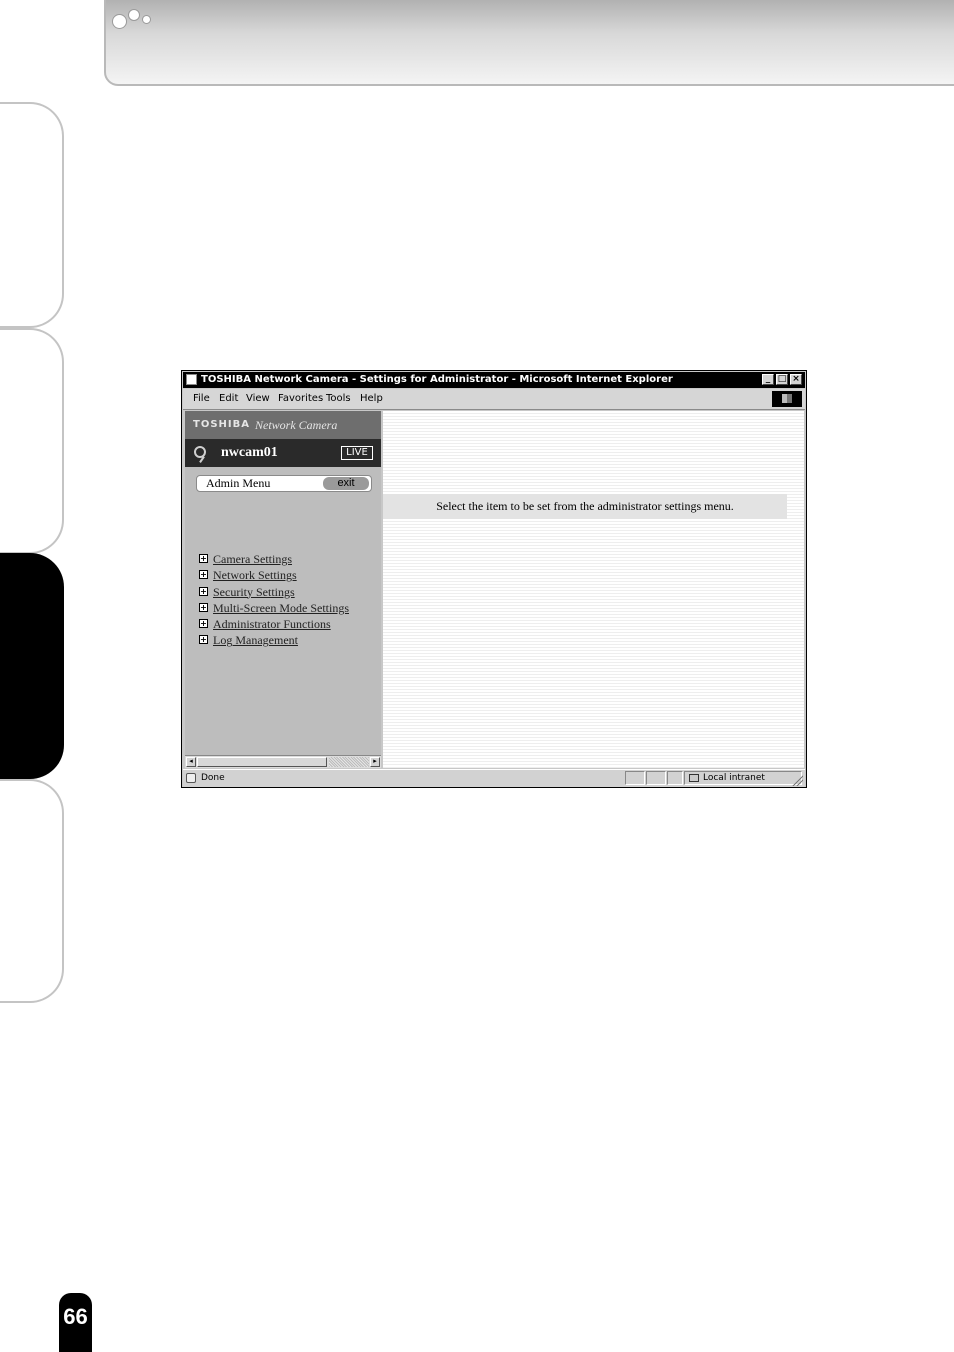  What do you see at coordinates (262, 762) in the screenshot?
I see `scroll-thumb` at bounding box center [262, 762].